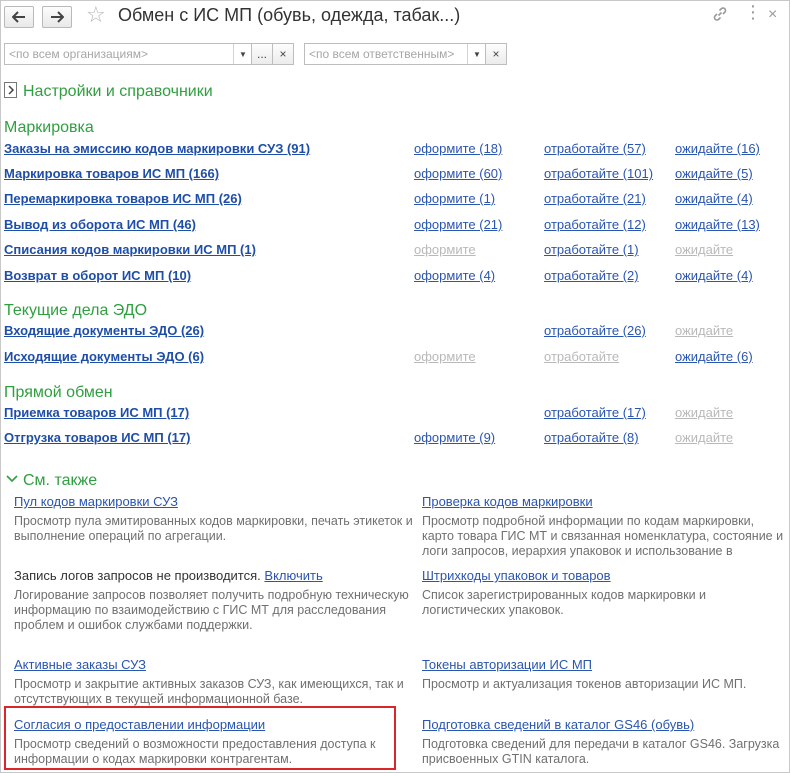 The height and width of the screenshot is (773, 790). I want to click on action-wait: ожидайте (16), so click(717, 148).